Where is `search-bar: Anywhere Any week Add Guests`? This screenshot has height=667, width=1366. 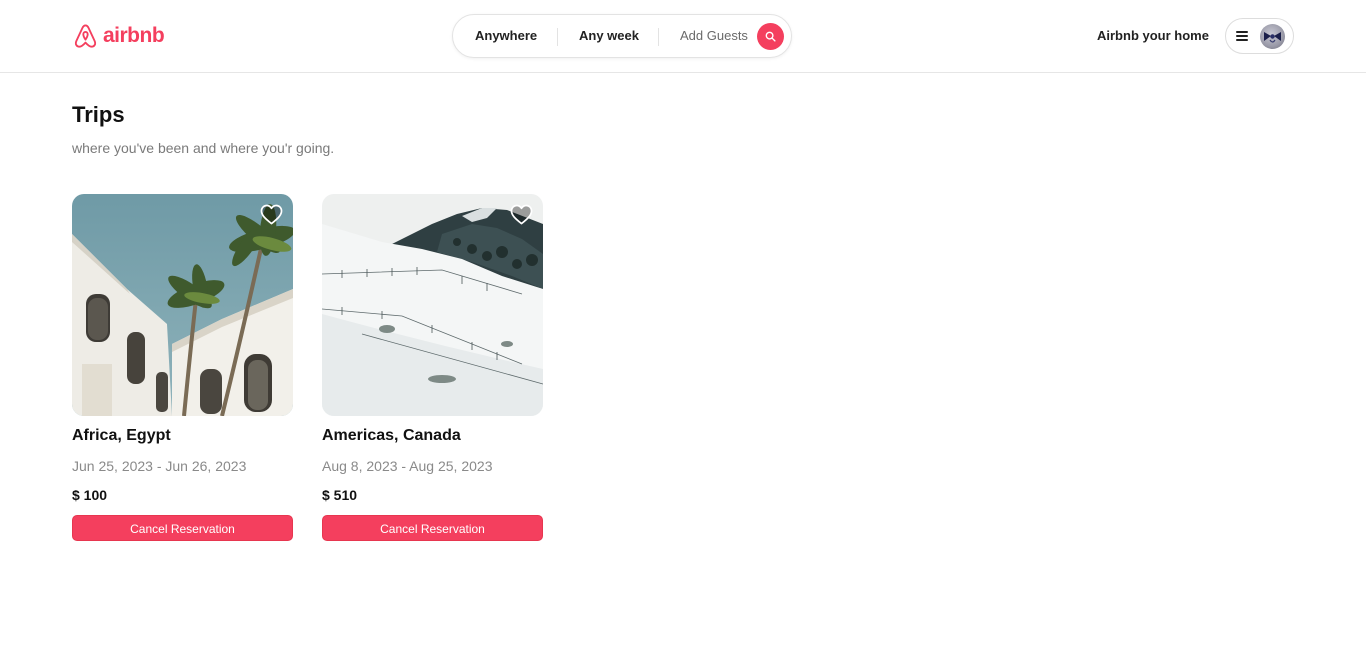 search-bar: Anywhere Any week Add Guests is located at coordinates (622, 36).